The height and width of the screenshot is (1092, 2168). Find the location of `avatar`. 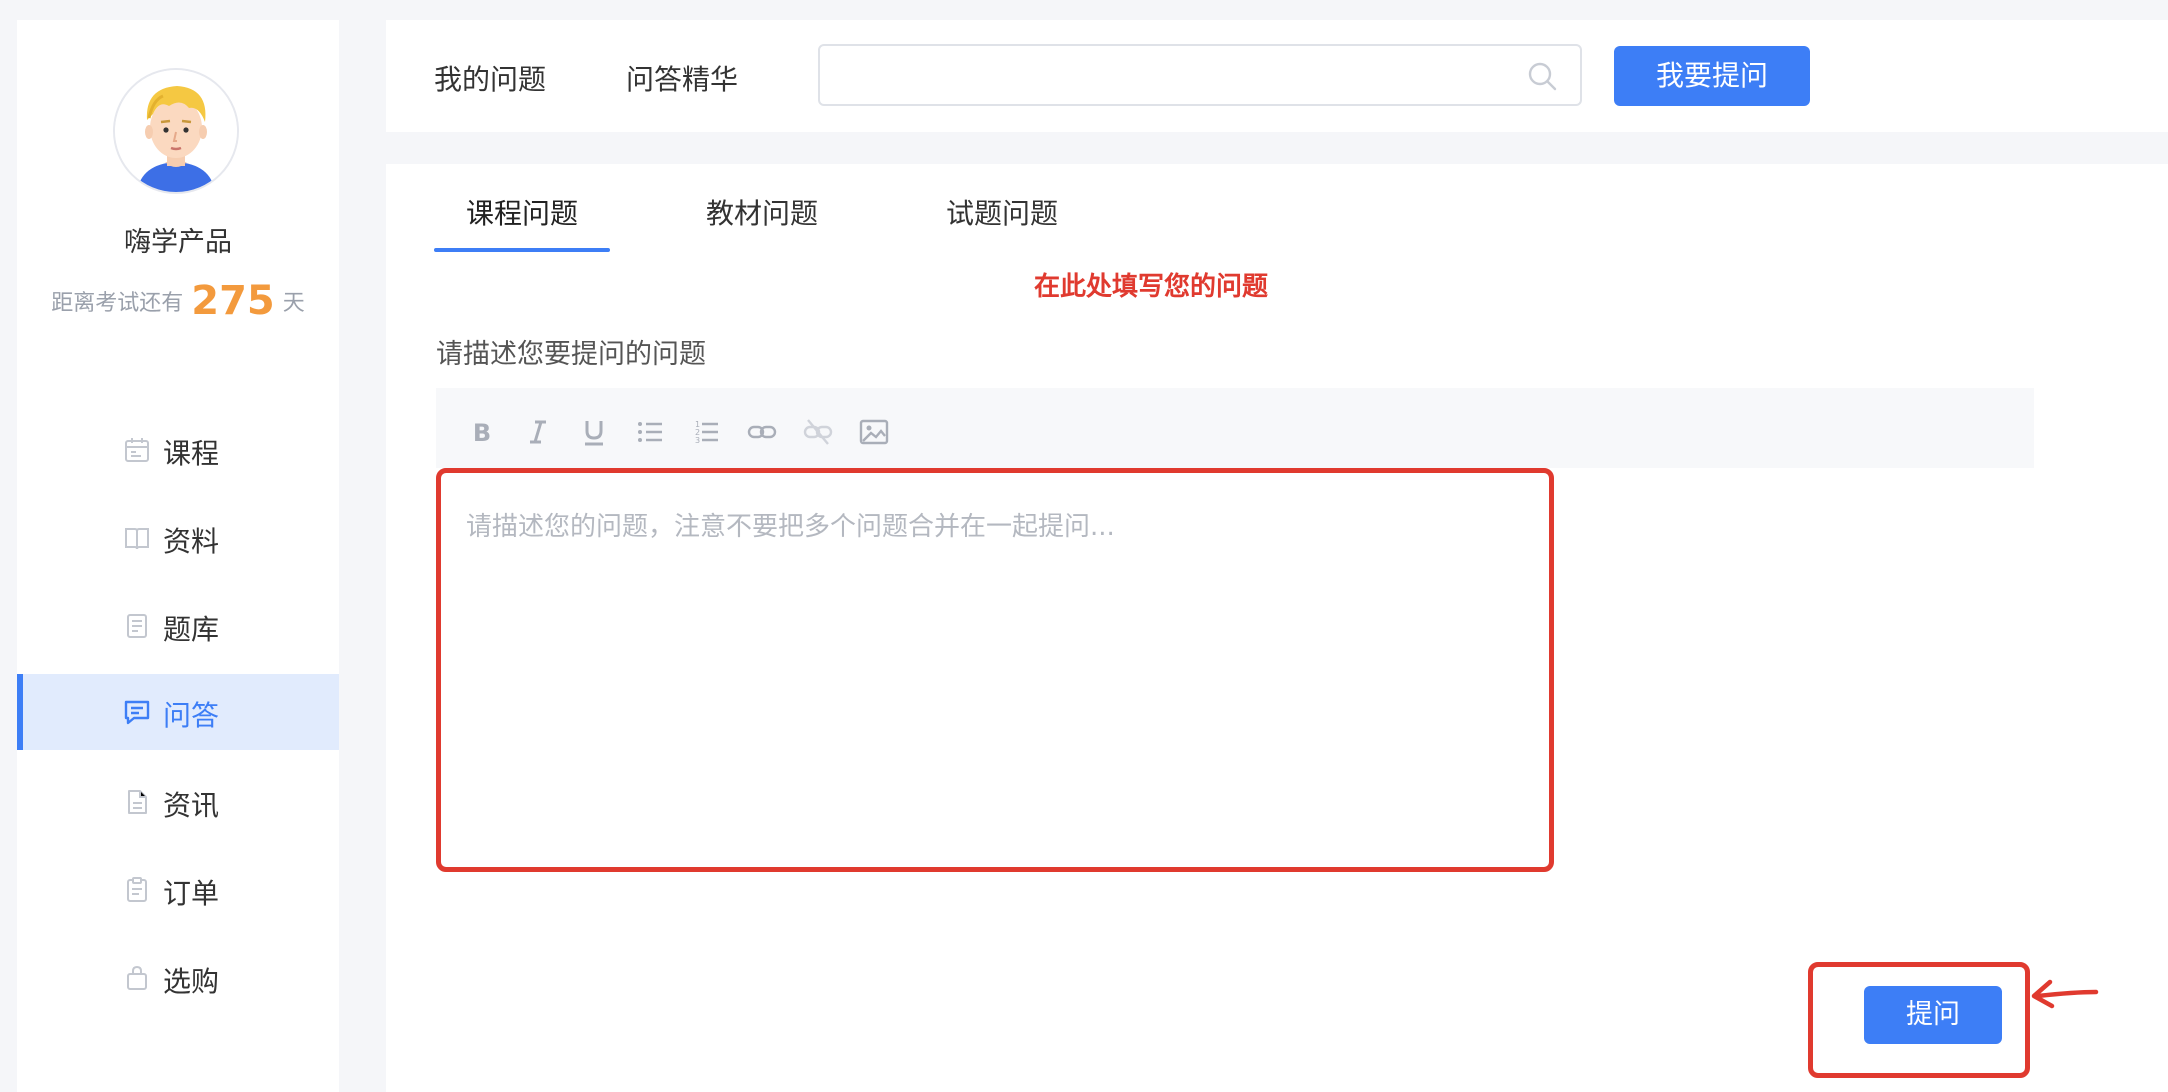

avatar is located at coordinates (176, 131).